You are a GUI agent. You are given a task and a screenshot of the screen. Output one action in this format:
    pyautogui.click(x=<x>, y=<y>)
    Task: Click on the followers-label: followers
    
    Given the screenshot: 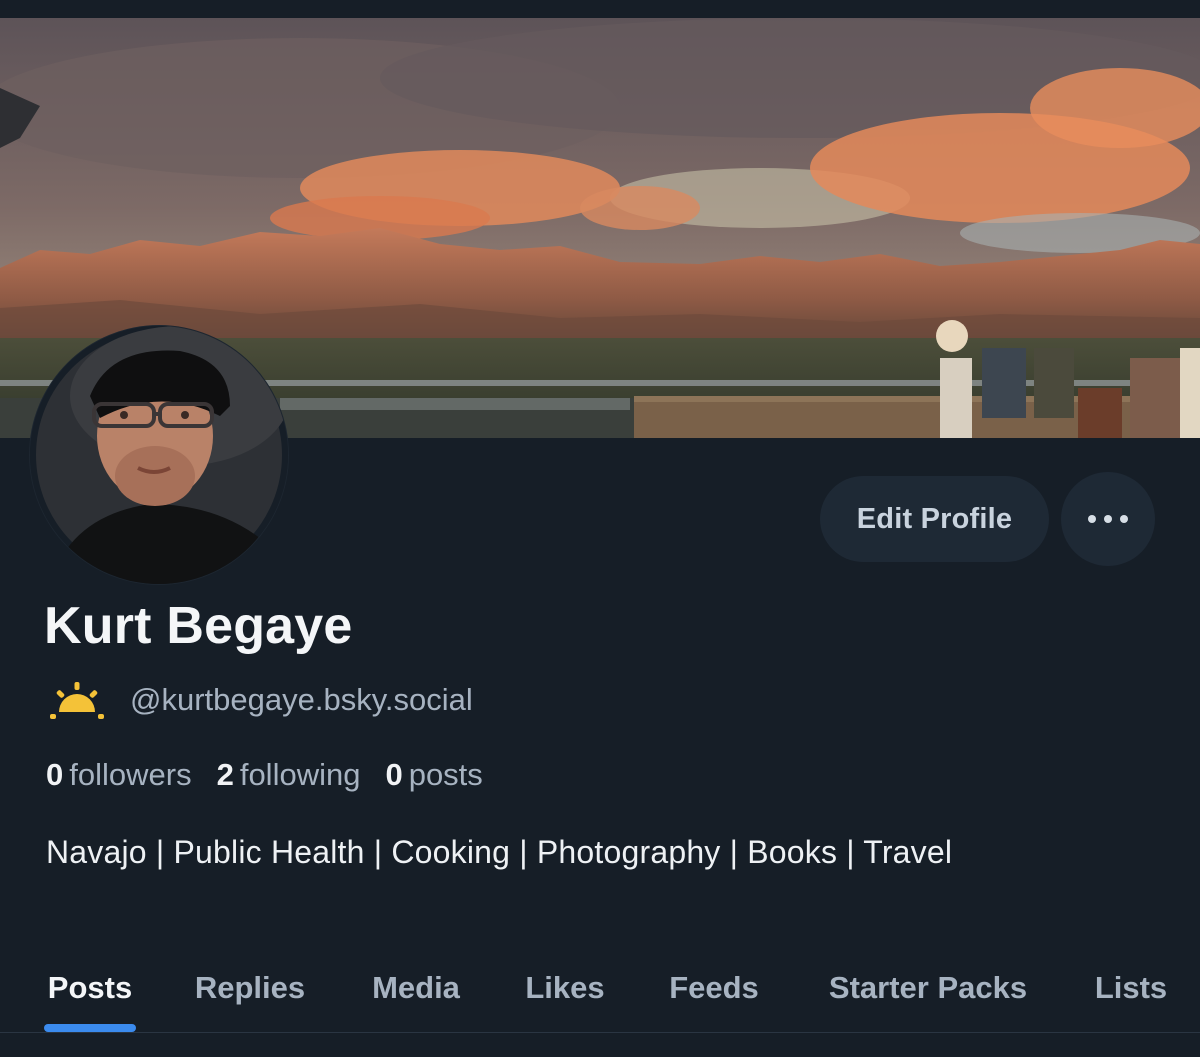 What is the action you would take?
    pyautogui.click(x=130, y=774)
    